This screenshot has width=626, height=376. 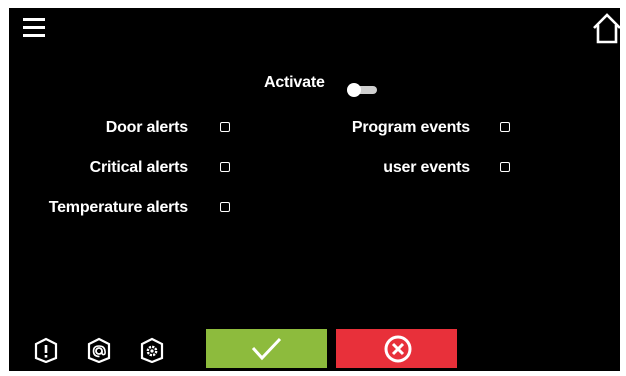 What do you see at coordinates (225, 127) in the screenshot?
I see `checkbox-door-alerts` at bounding box center [225, 127].